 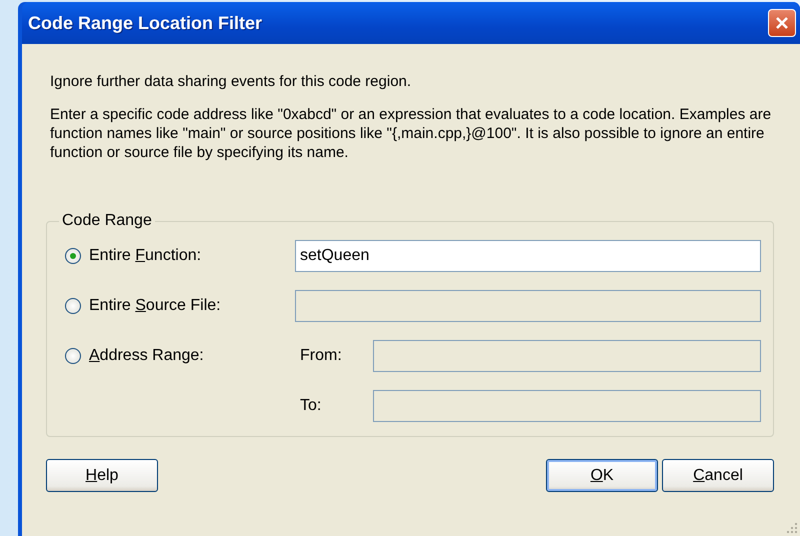 I want to click on to-field, so click(x=567, y=406).